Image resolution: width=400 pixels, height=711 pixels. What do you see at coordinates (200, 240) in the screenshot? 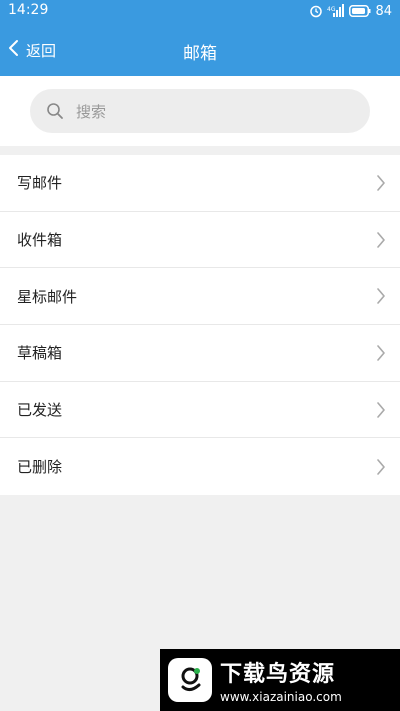
I see `menu-item-inbox: 收件箱` at bounding box center [200, 240].